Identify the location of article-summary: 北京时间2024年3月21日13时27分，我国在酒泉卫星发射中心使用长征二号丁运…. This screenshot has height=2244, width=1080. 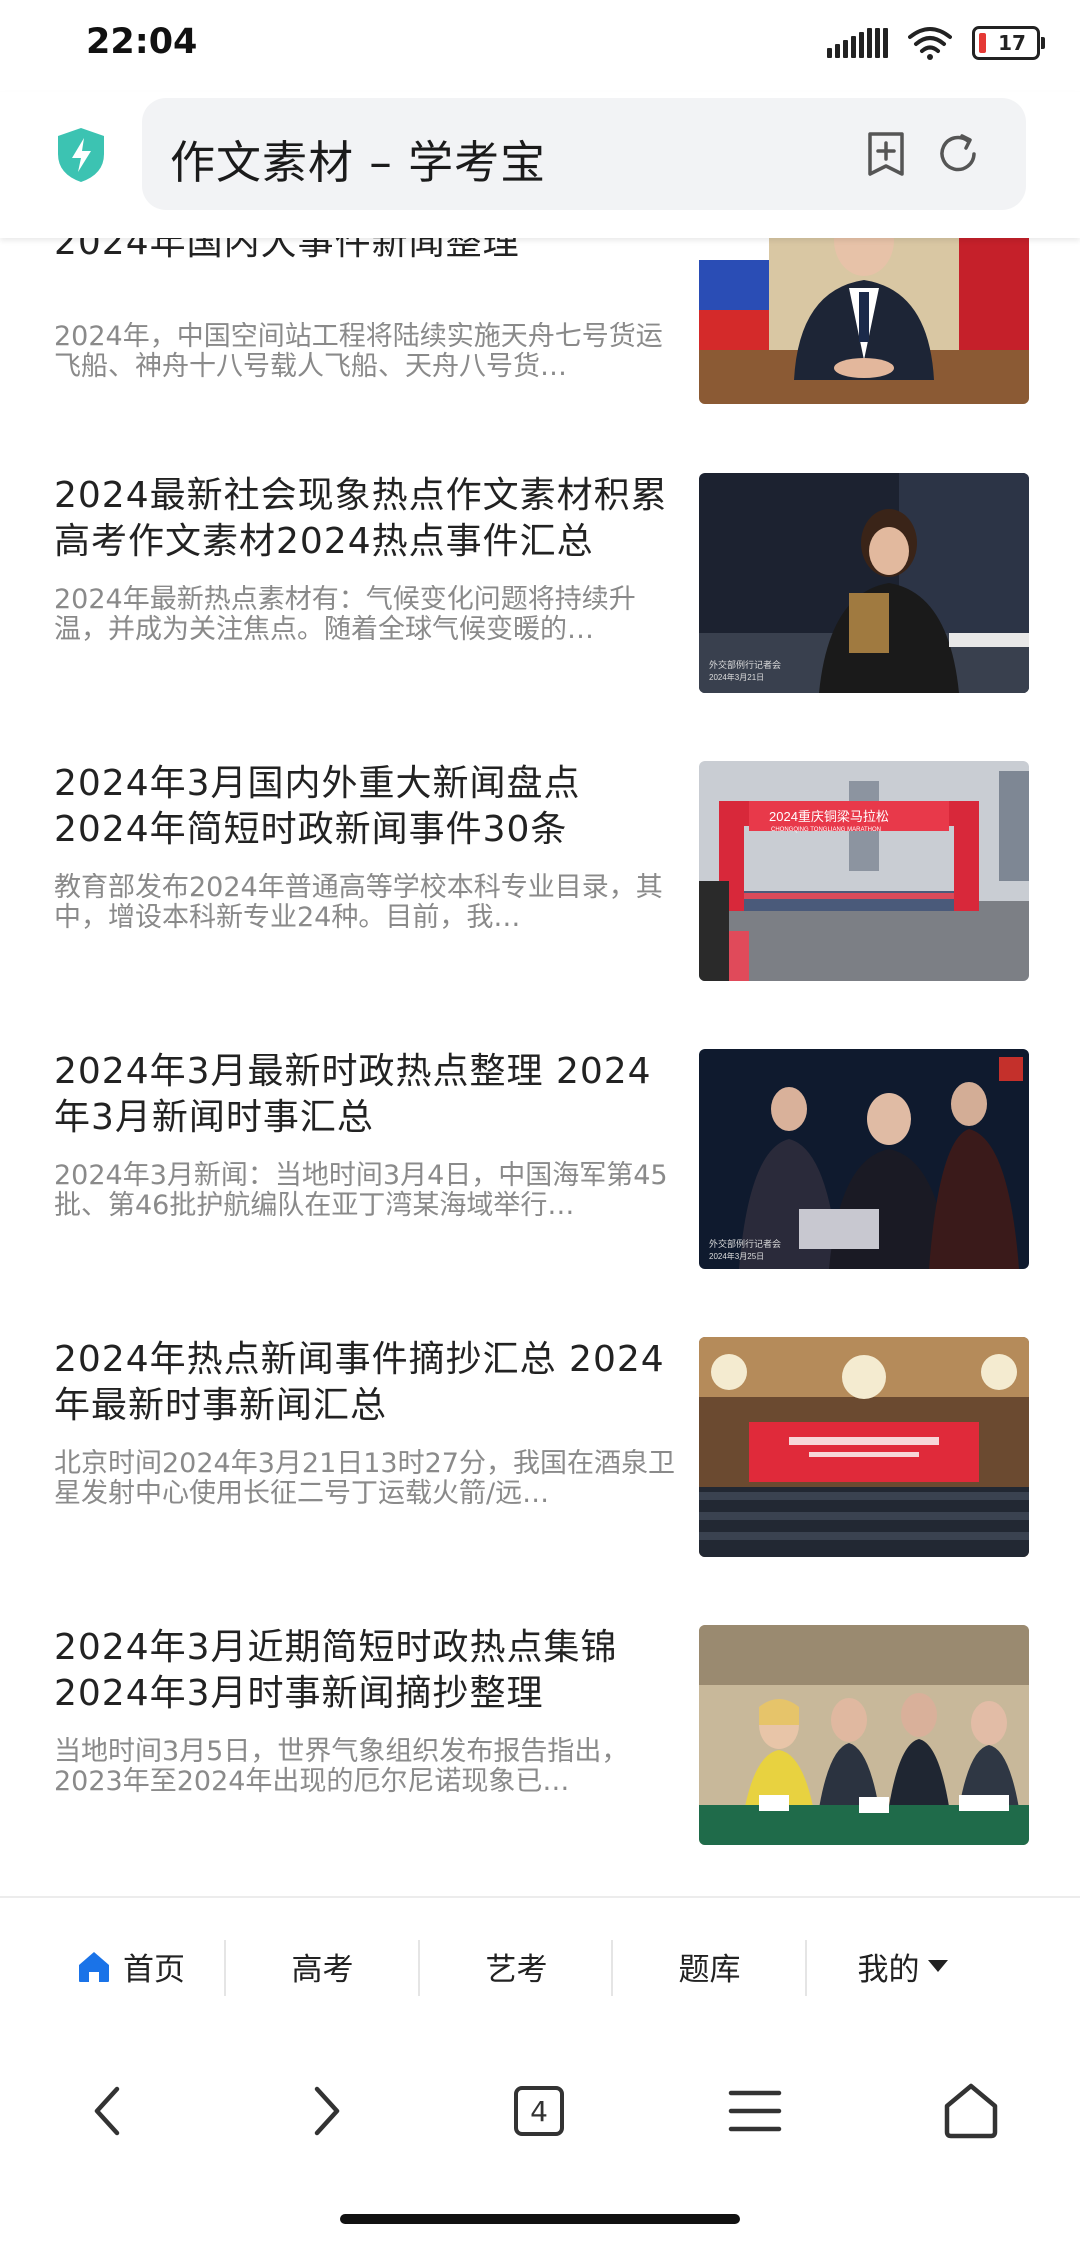
(364, 1479).